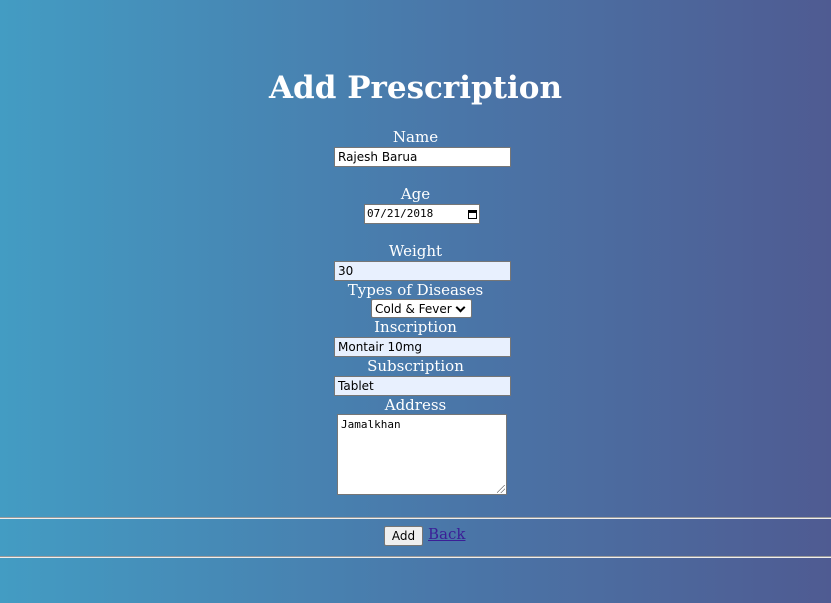  I want to click on resize-handle-icon, so click(501, 489).